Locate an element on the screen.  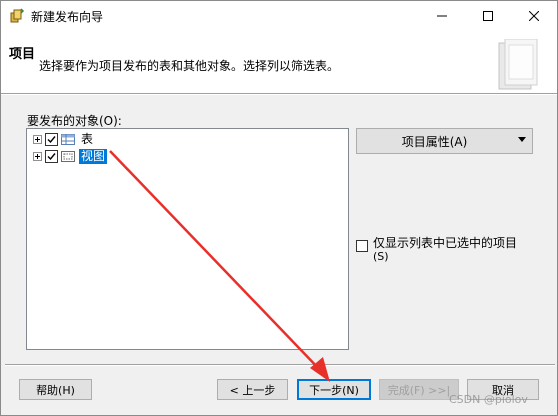
view-icon is located at coordinates (68, 156).